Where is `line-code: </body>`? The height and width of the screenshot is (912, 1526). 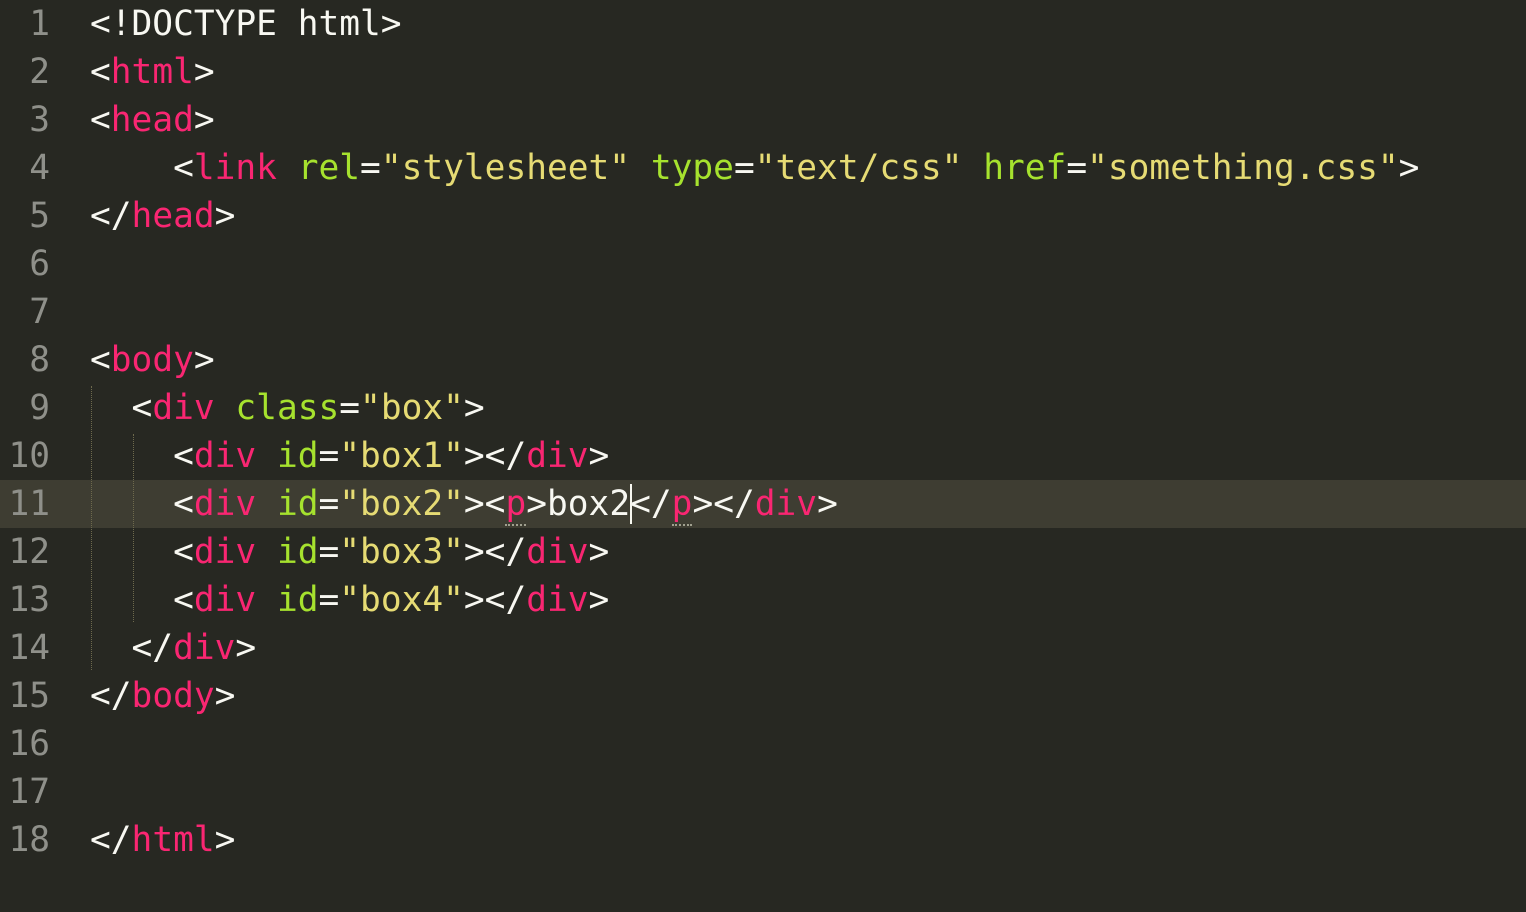
line-code: </body> is located at coordinates (162, 696).